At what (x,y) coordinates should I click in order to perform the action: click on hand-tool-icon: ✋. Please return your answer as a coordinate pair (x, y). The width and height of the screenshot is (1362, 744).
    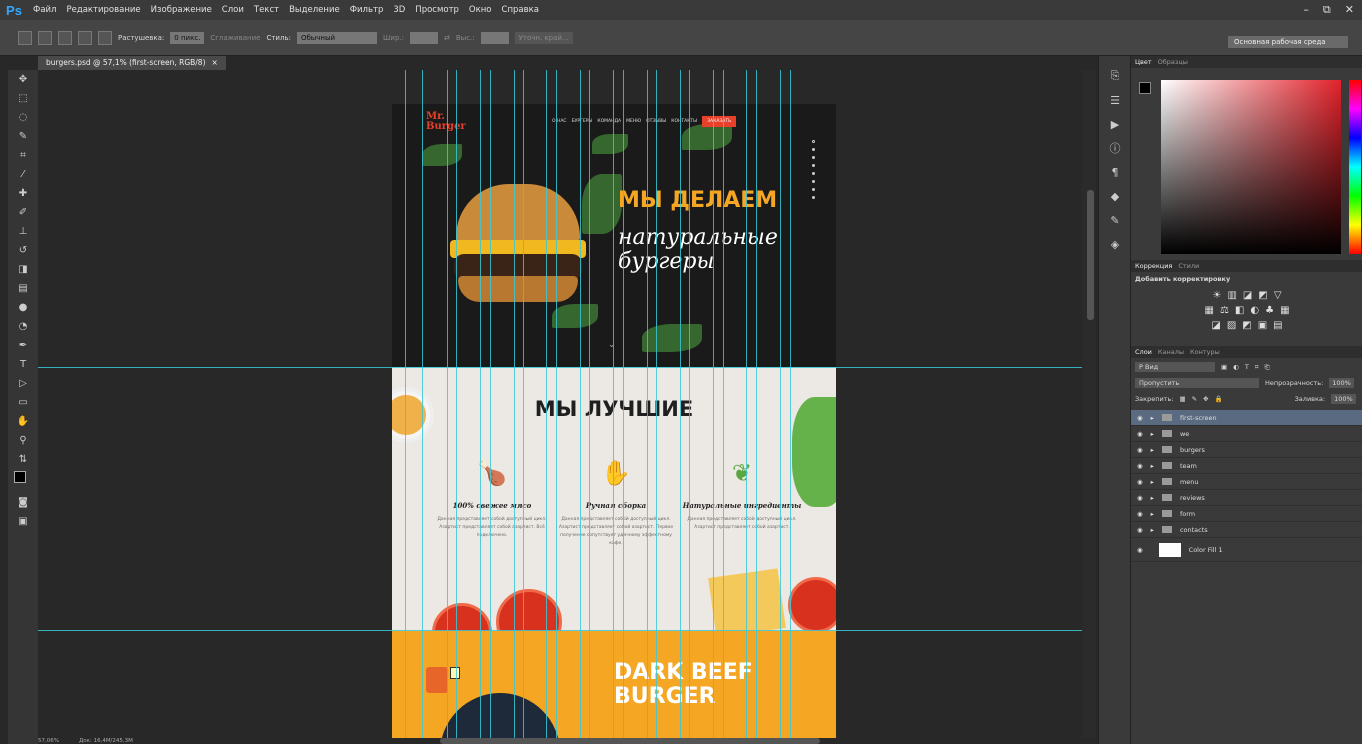
    Looking at the image, I should click on (23, 421).